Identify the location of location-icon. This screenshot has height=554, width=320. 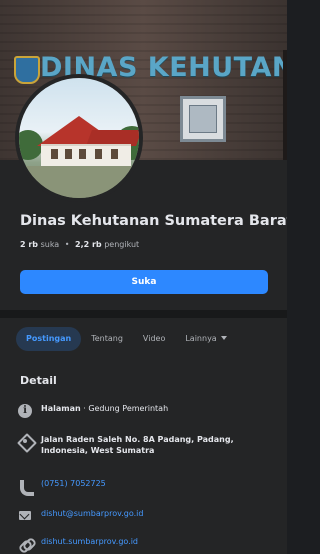
(25, 442).